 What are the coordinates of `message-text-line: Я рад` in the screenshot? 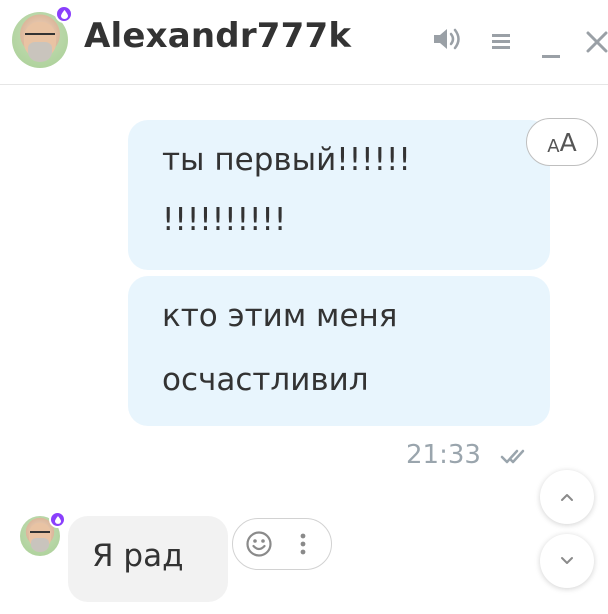 It's located at (138, 556).